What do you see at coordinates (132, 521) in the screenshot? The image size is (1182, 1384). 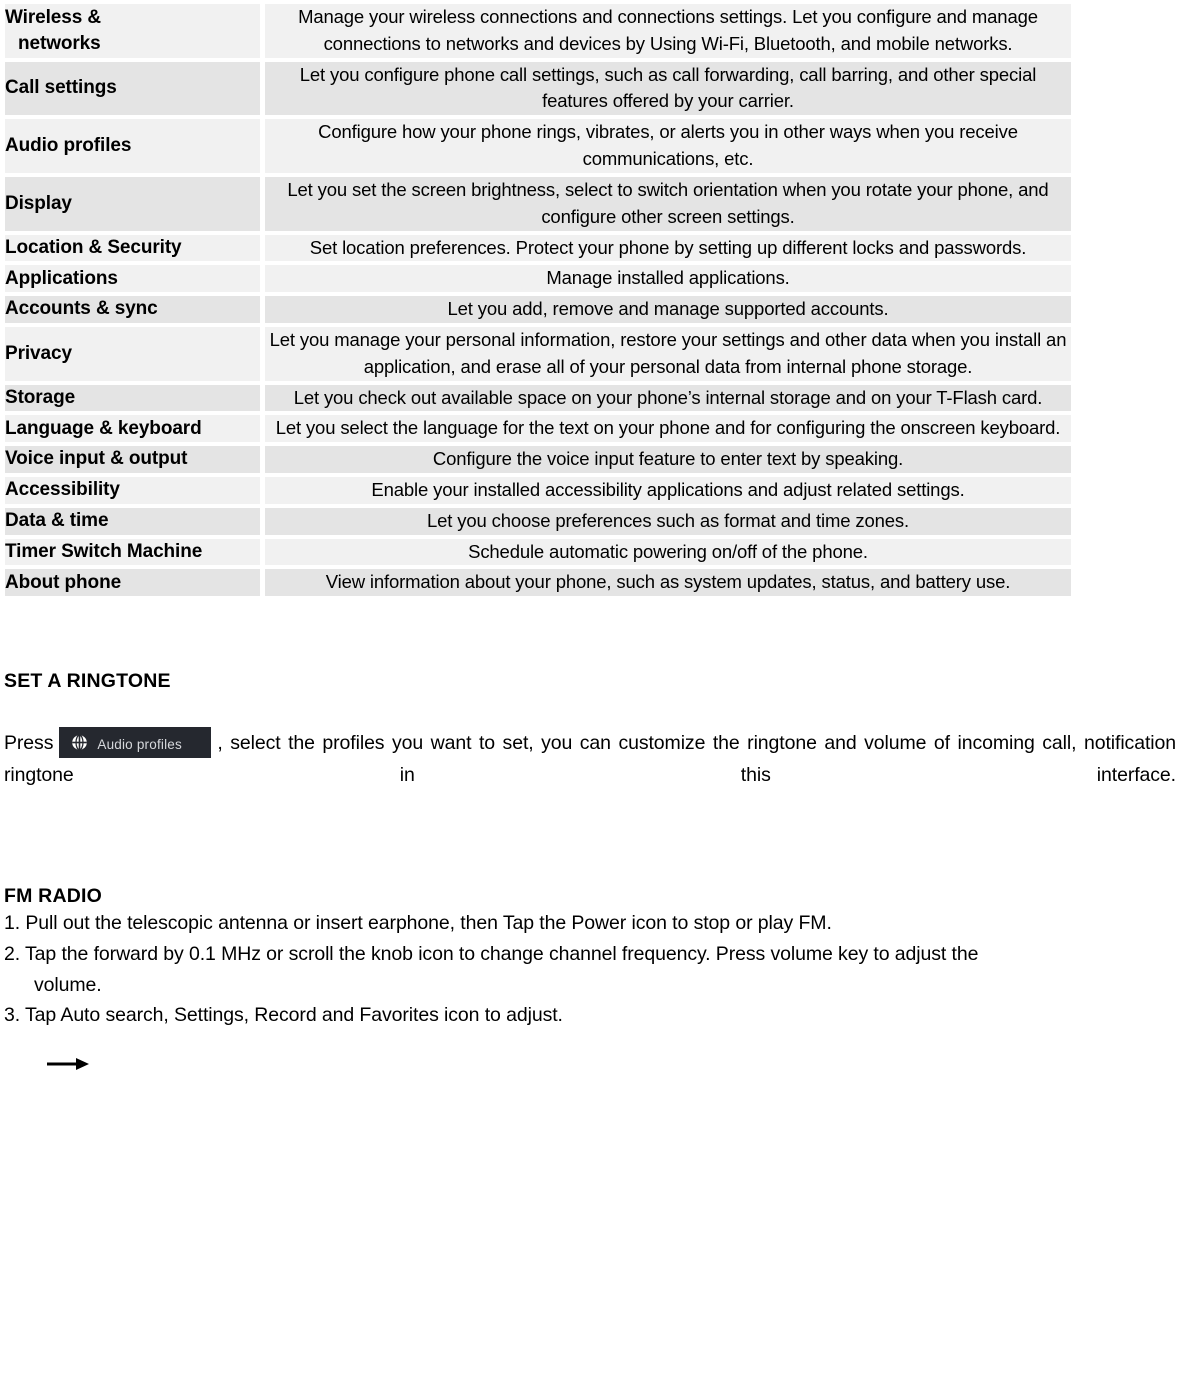 I see `setting-name-cell: Data & time` at bounding box center [132, 521].